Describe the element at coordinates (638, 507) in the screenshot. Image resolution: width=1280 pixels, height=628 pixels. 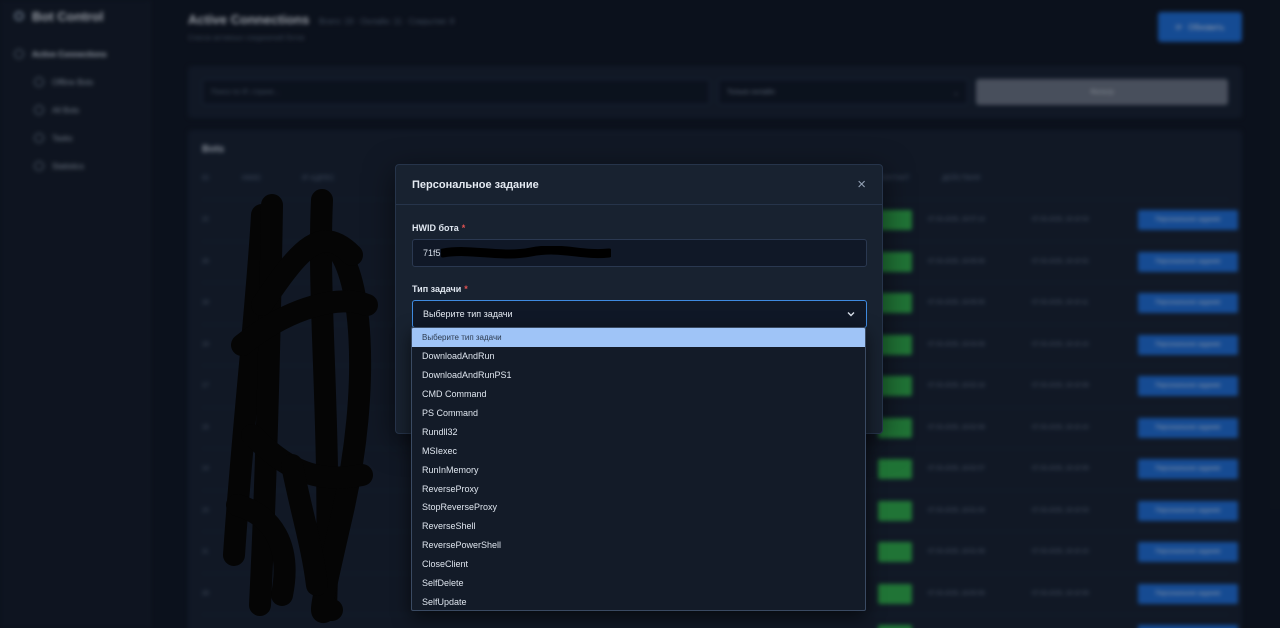
I see `dropdown-option: StopReverseProxy` at that location.